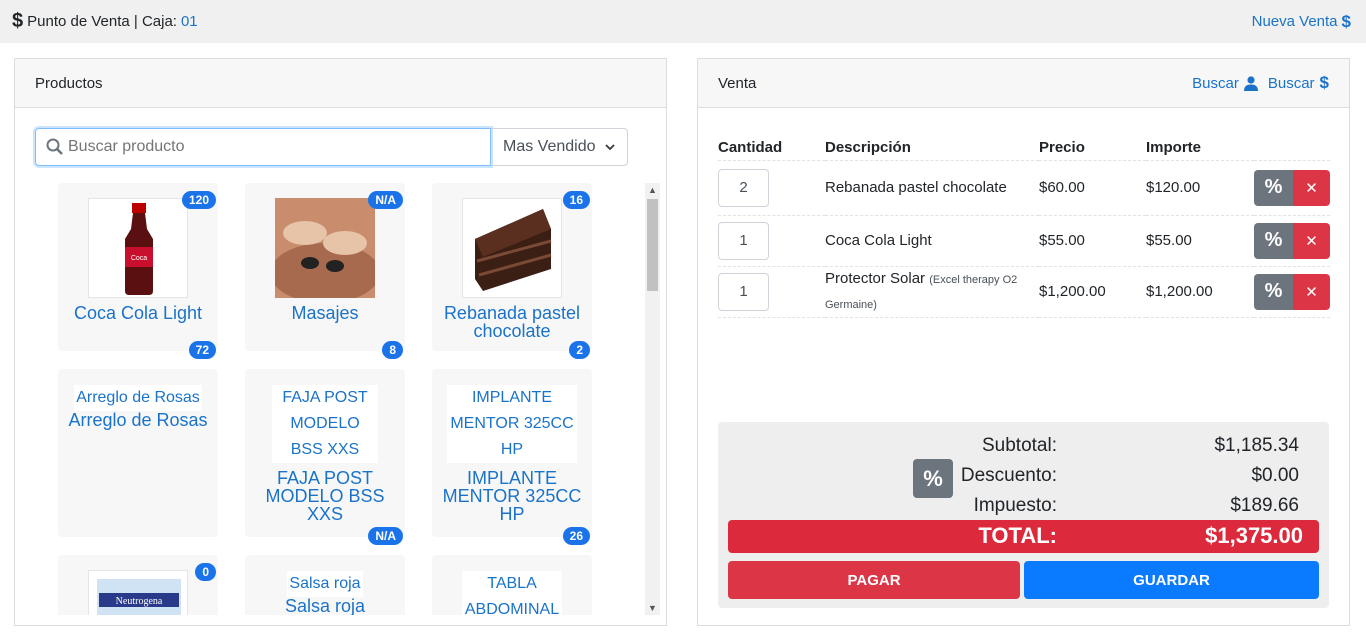 This screenshot has height=642, width=1366. Describe the element at coordinates (385, 200) in the screenshot. I see `stock-badge: N/A` at that location.